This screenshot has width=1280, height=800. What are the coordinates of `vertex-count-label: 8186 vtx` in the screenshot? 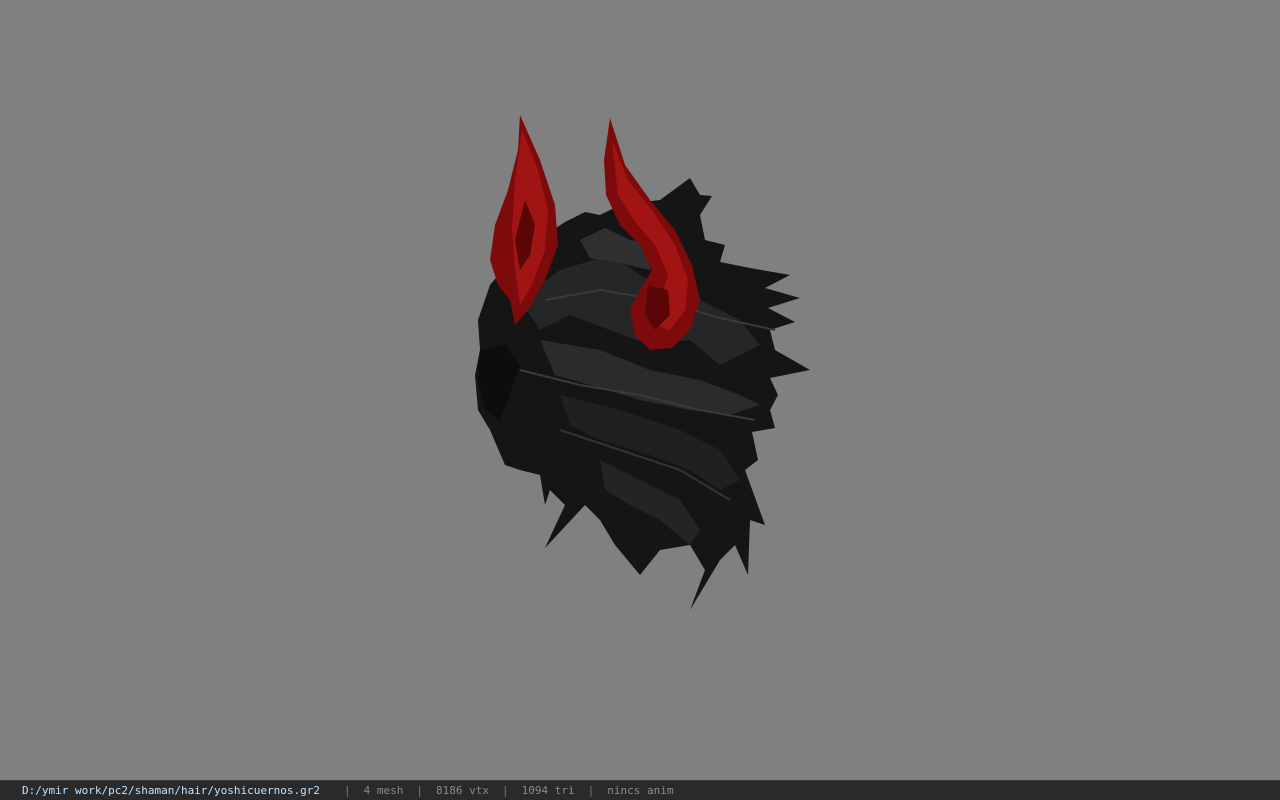 It's located at (462, 790).